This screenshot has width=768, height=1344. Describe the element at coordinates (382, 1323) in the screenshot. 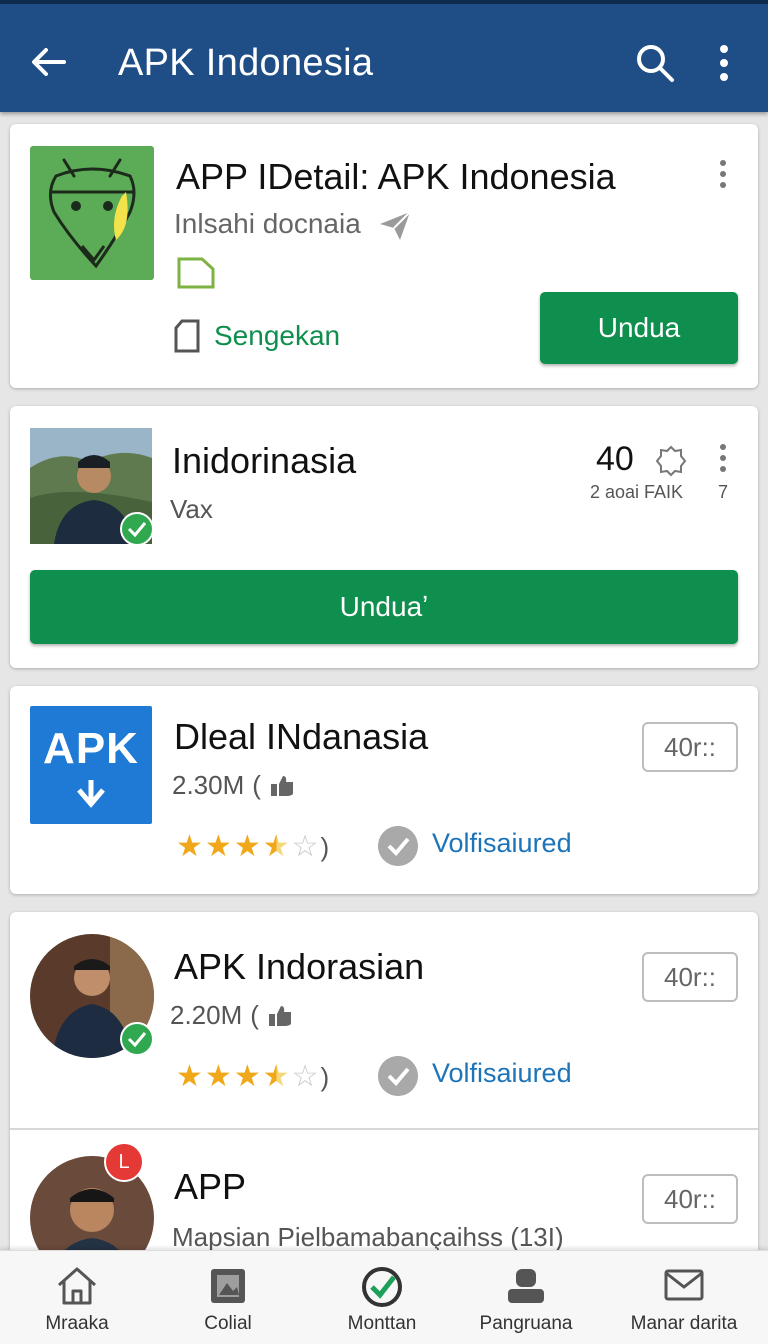

I see `nav-label: Monttan` at that location.